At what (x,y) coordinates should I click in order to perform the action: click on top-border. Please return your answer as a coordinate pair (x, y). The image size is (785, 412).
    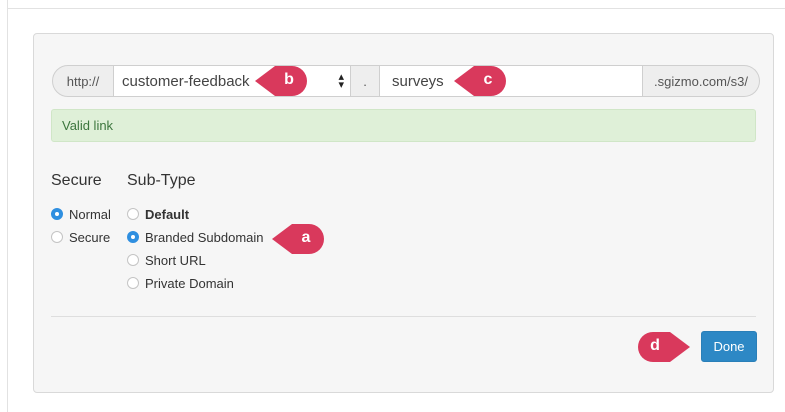
    Looking at the image, I should click on (396, 8).